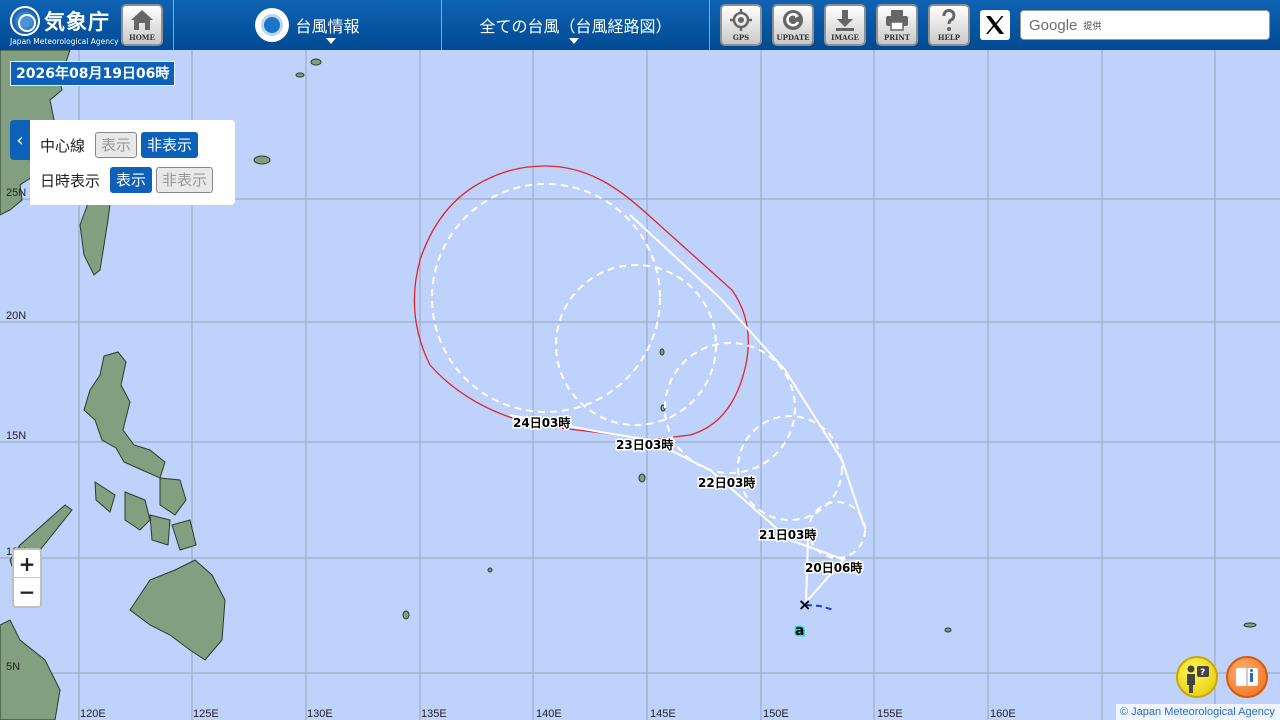  I want to click on jma-logo-icon, so click(25, 21).